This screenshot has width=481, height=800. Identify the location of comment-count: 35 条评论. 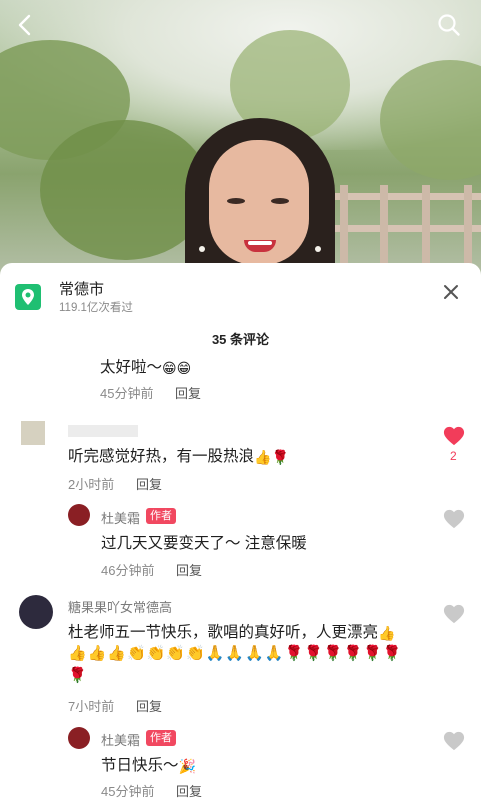
(240, 339).